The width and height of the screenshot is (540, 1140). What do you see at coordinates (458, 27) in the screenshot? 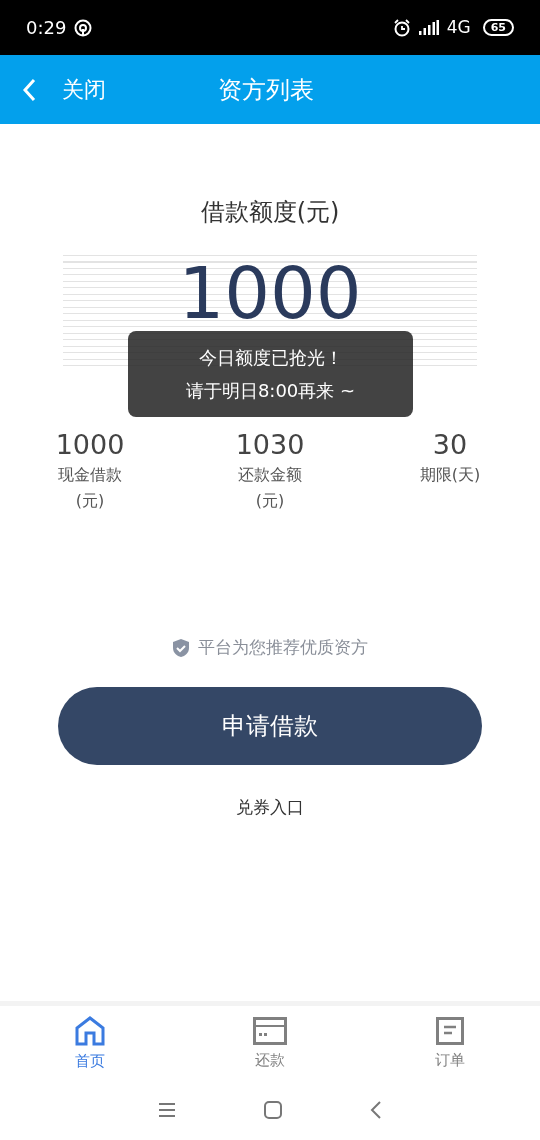
I see `network-label: 4G` at bounding box center [458, 27].